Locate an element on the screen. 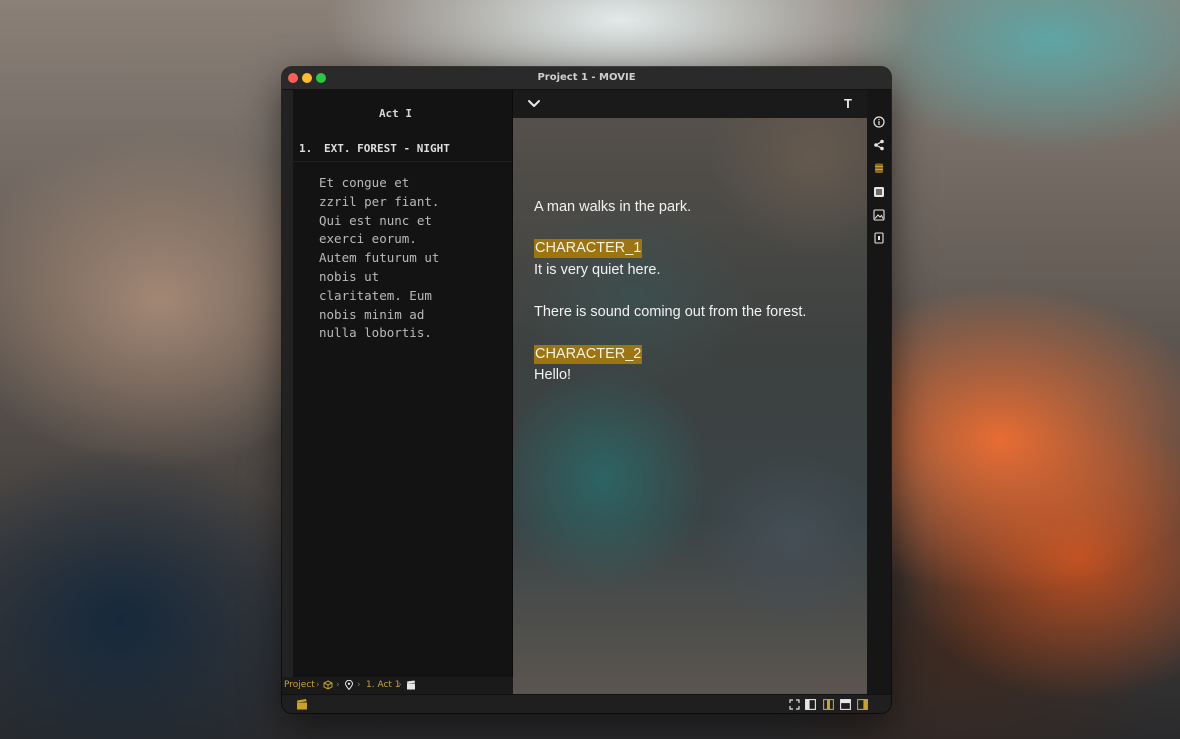  left-gutter is located at coordinates (287, 383).